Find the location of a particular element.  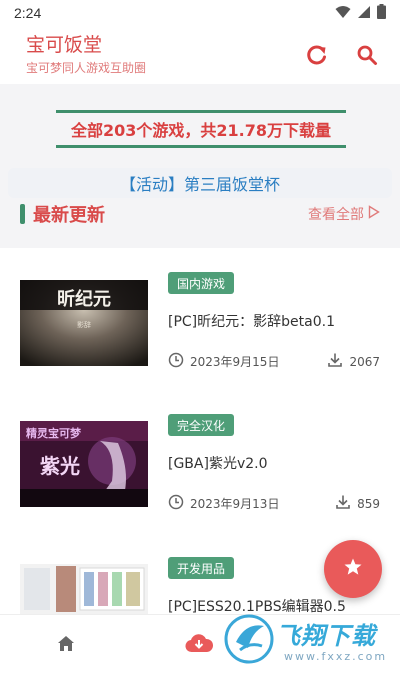

thumb-sub-text: 影辞 is located at coordinates (84, 324).